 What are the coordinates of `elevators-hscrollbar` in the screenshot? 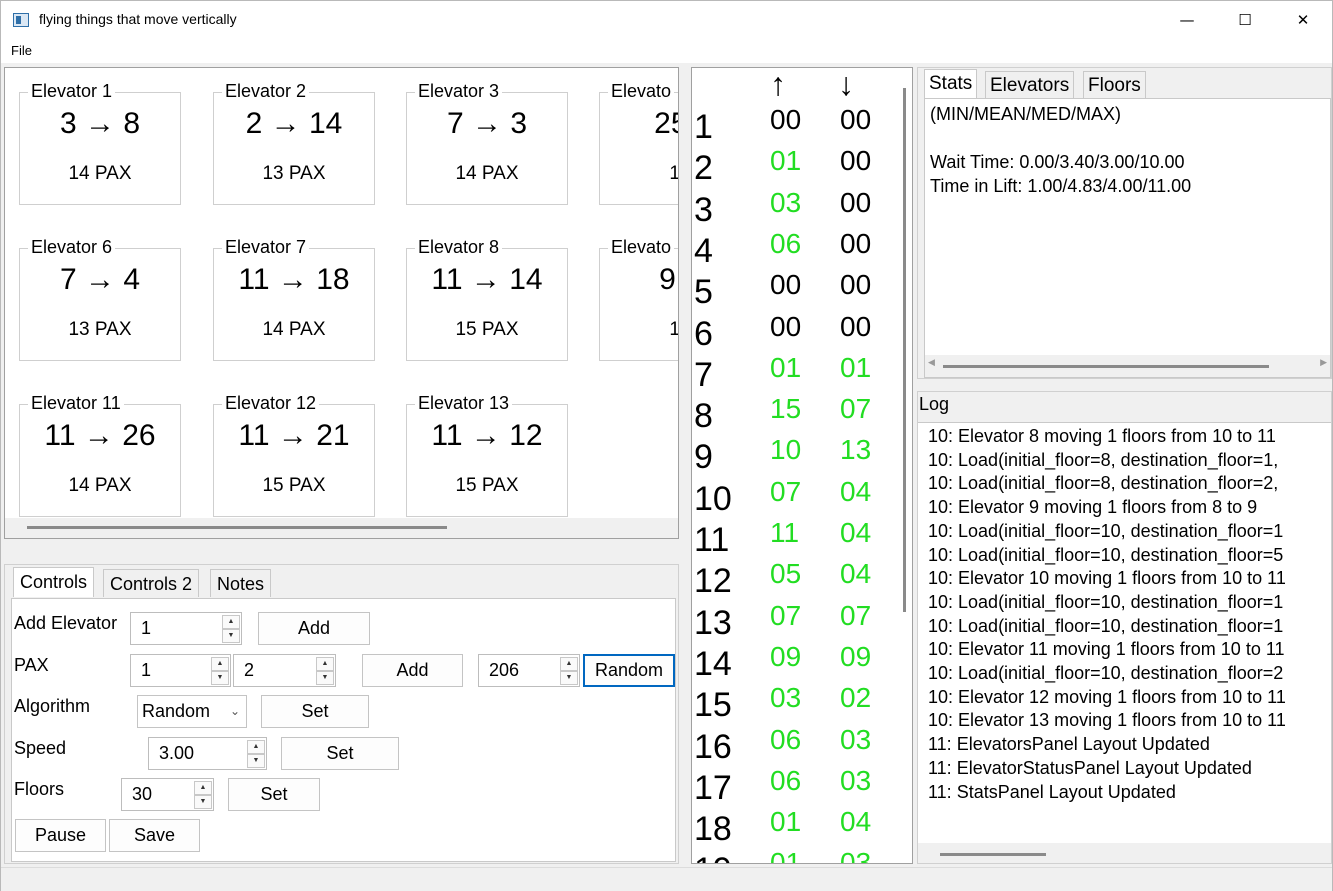 It's located at (341, 528).